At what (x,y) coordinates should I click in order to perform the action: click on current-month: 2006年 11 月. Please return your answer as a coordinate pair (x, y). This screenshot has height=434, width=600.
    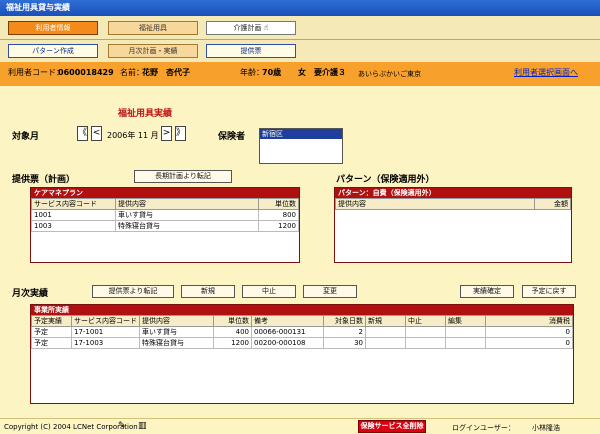
    Looking at the image, I should click on (133, 135).